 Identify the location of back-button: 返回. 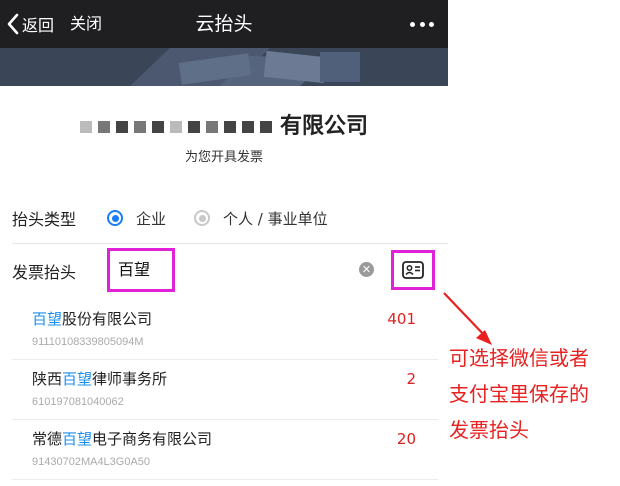
(30, 24).